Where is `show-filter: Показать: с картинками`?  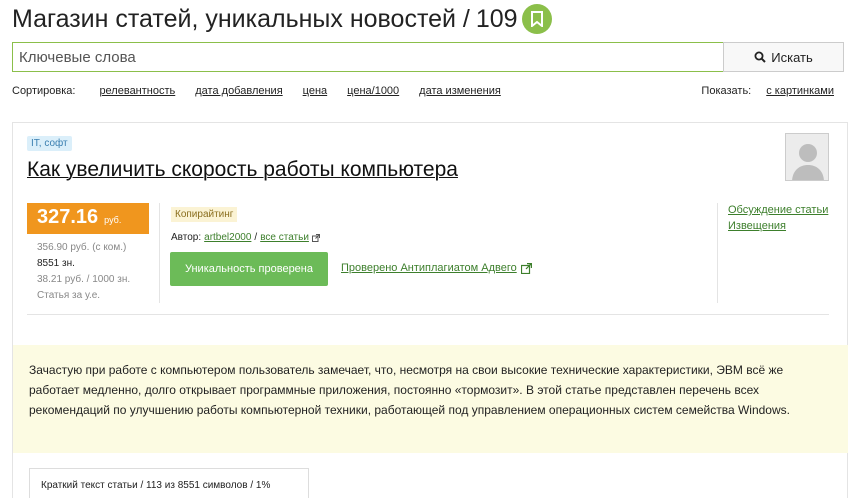
show-filter: Показать: с картинками is located at coordinates (767, 91).